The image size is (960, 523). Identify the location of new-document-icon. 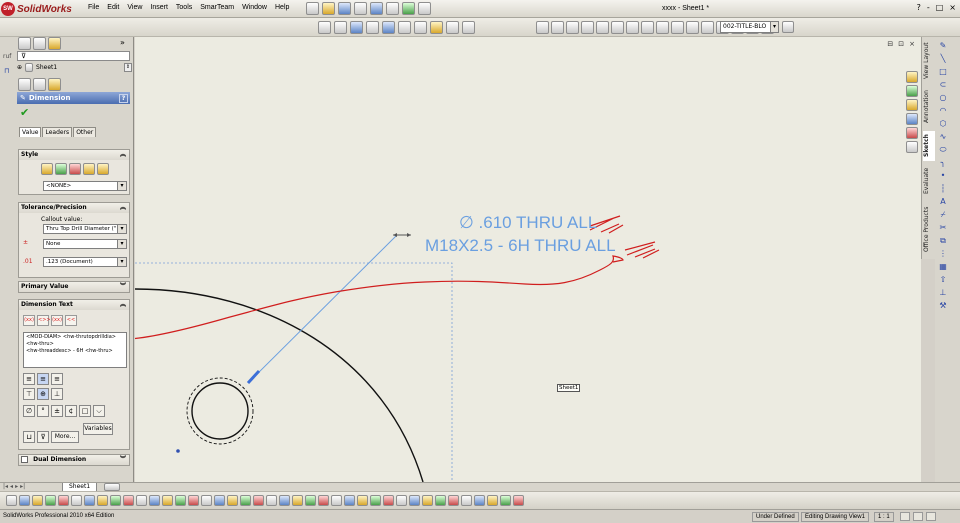
(312, 8).